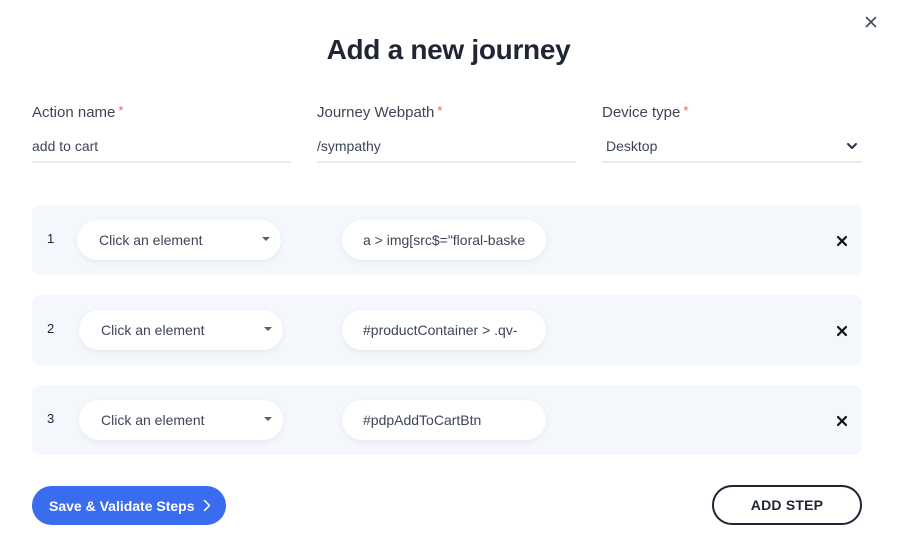 Image resolution: width=897 pixels, height=548 pixels. I want to click on step-selector-value: a > img[src$="floral-baske, so click(444, 240).